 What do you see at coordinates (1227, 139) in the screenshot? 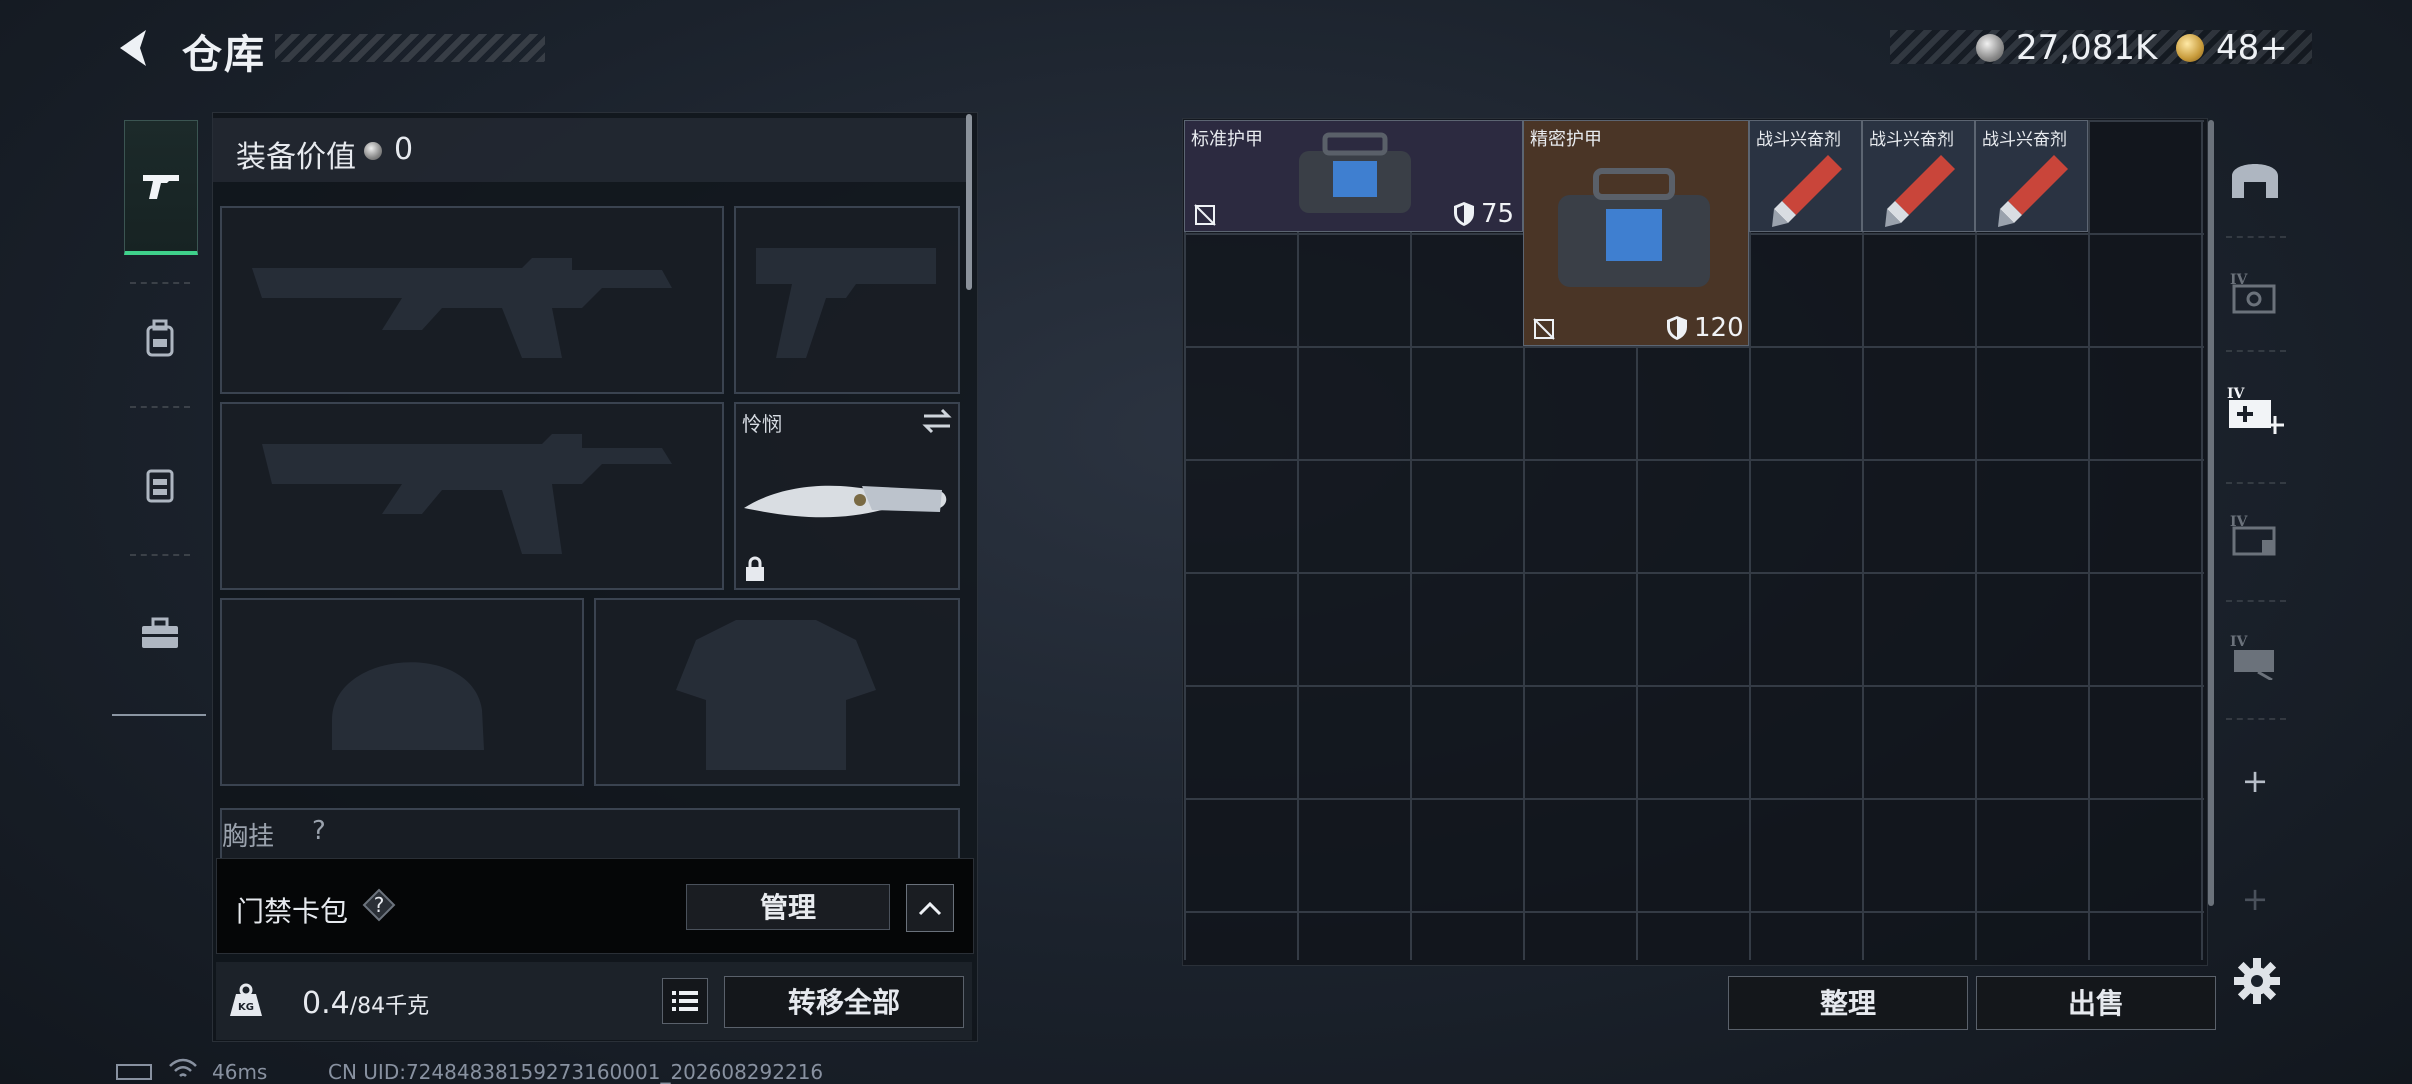
I see `item-name: 标准护甲` at bounding box center [1227, 139].